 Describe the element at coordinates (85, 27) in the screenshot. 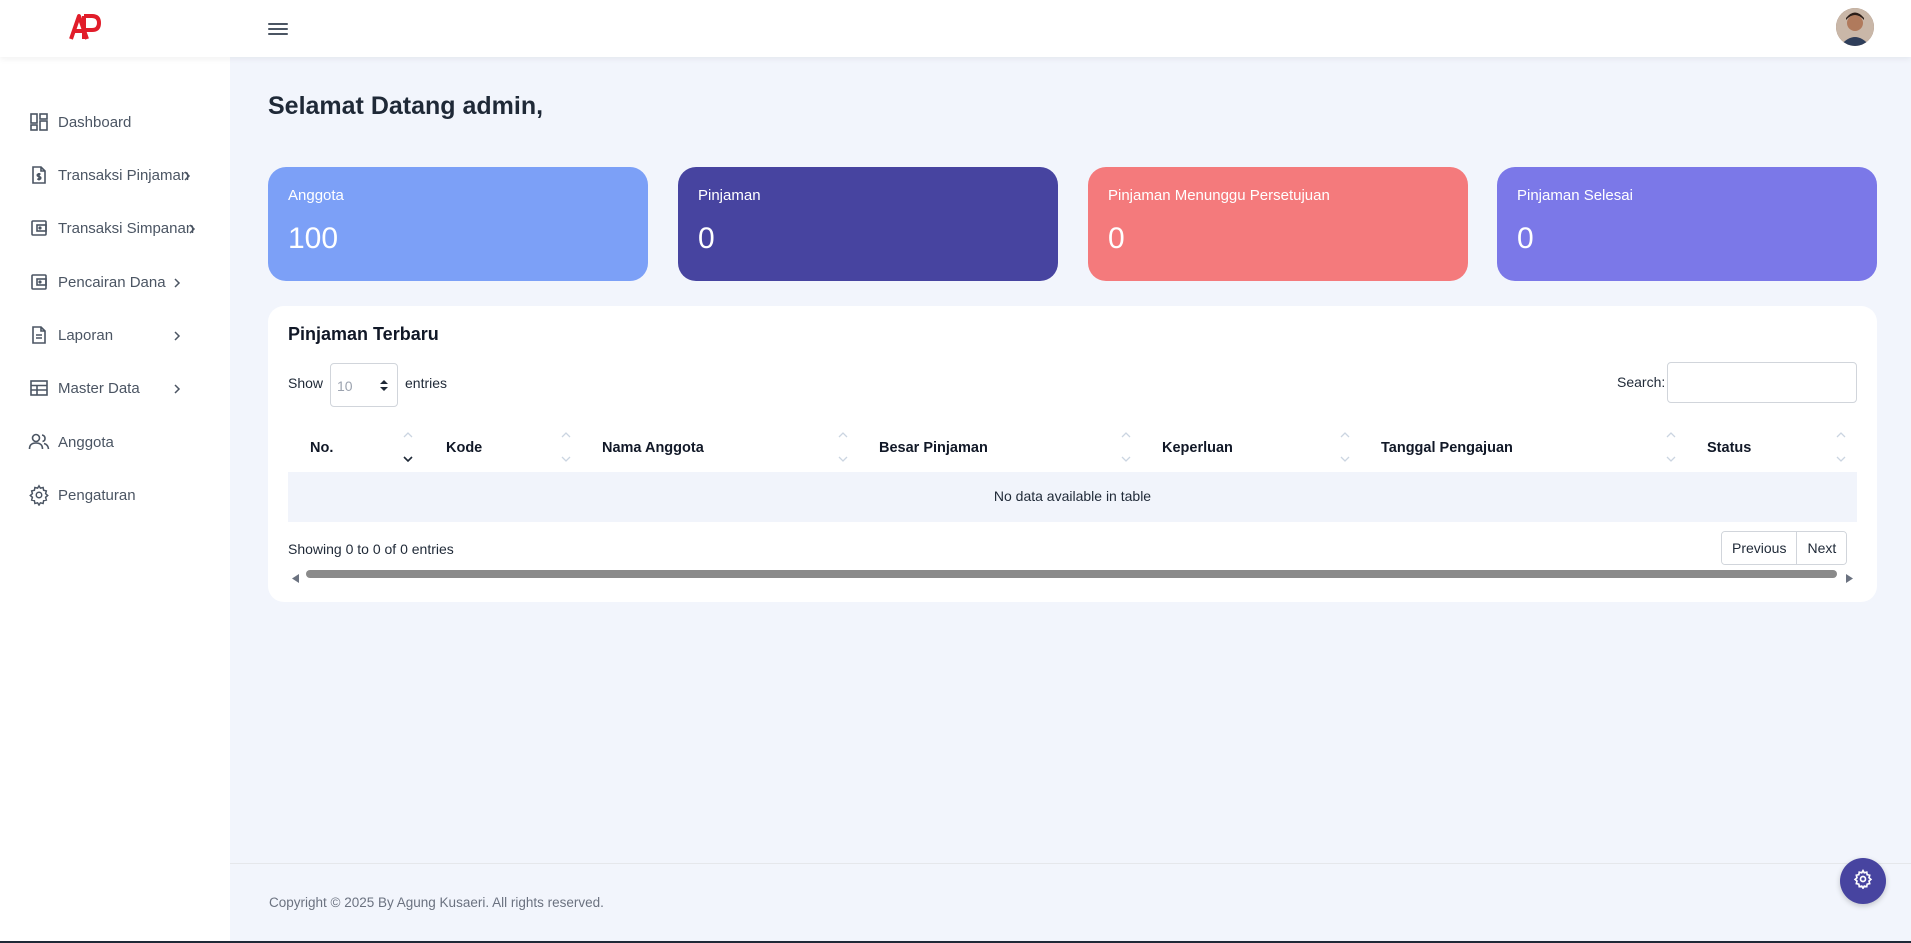

I see `app-logo` at that location.